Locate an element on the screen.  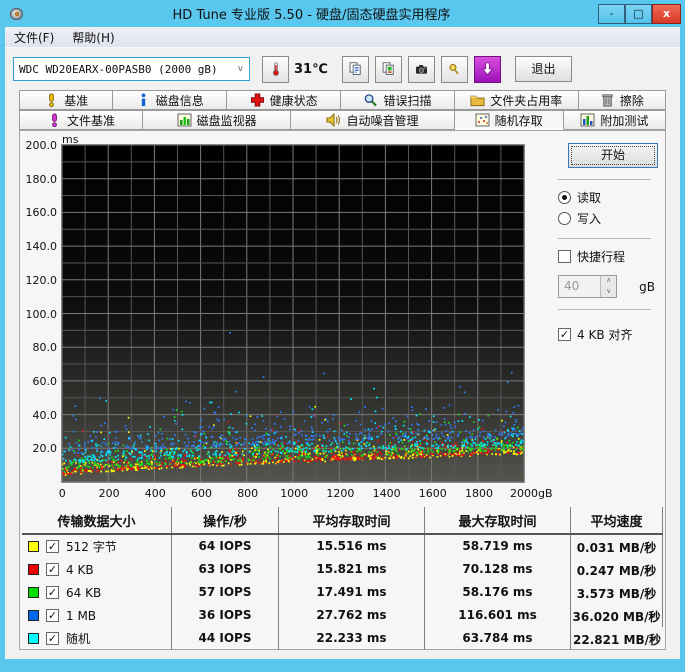
minimize-button: - is located at coordinates (611, 13).